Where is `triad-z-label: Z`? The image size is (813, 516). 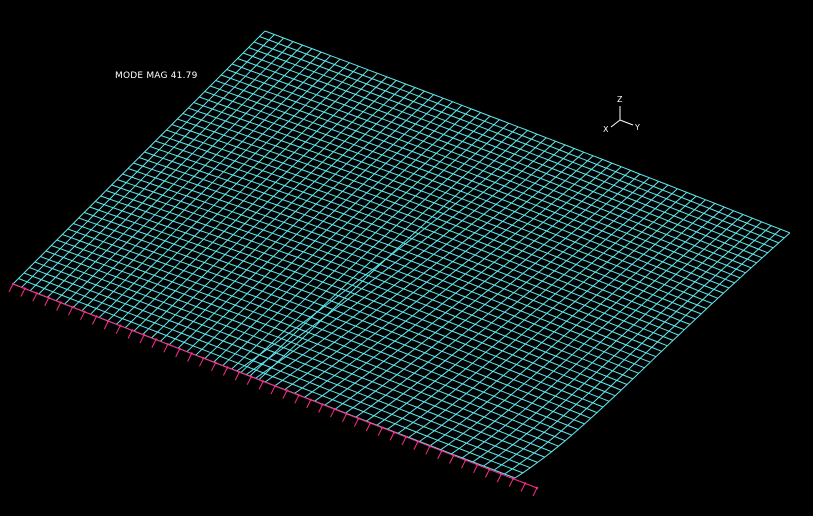 triad-z-label: Z is located at coordinates (620, 99).